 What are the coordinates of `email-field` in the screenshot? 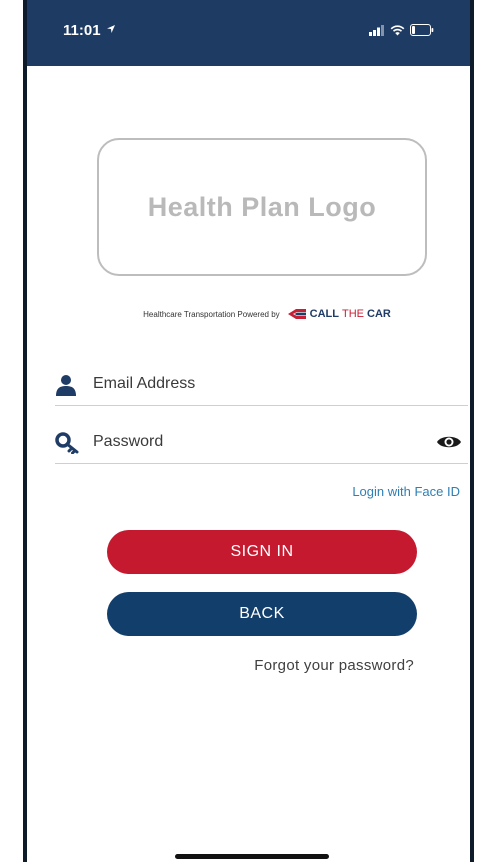 It's located at (261, 386).